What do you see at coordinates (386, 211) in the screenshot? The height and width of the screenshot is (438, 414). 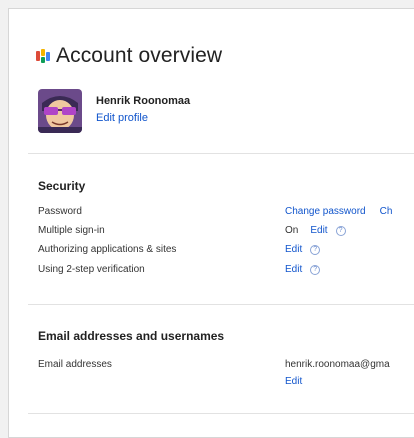 I see `password-extra-link: Ch` at bounding box center [386, 211].